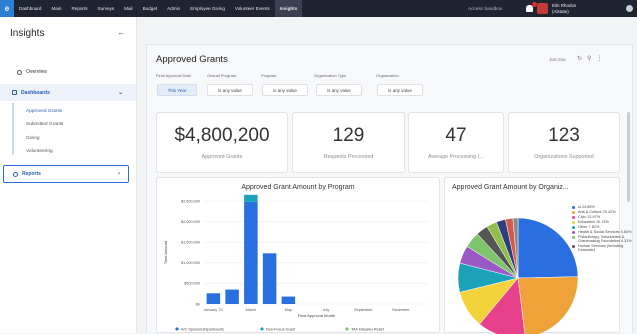 The width and height of the screenshot is (637, 334). I want to click on nav-item-surveys: Surveys, so click(106, 8).